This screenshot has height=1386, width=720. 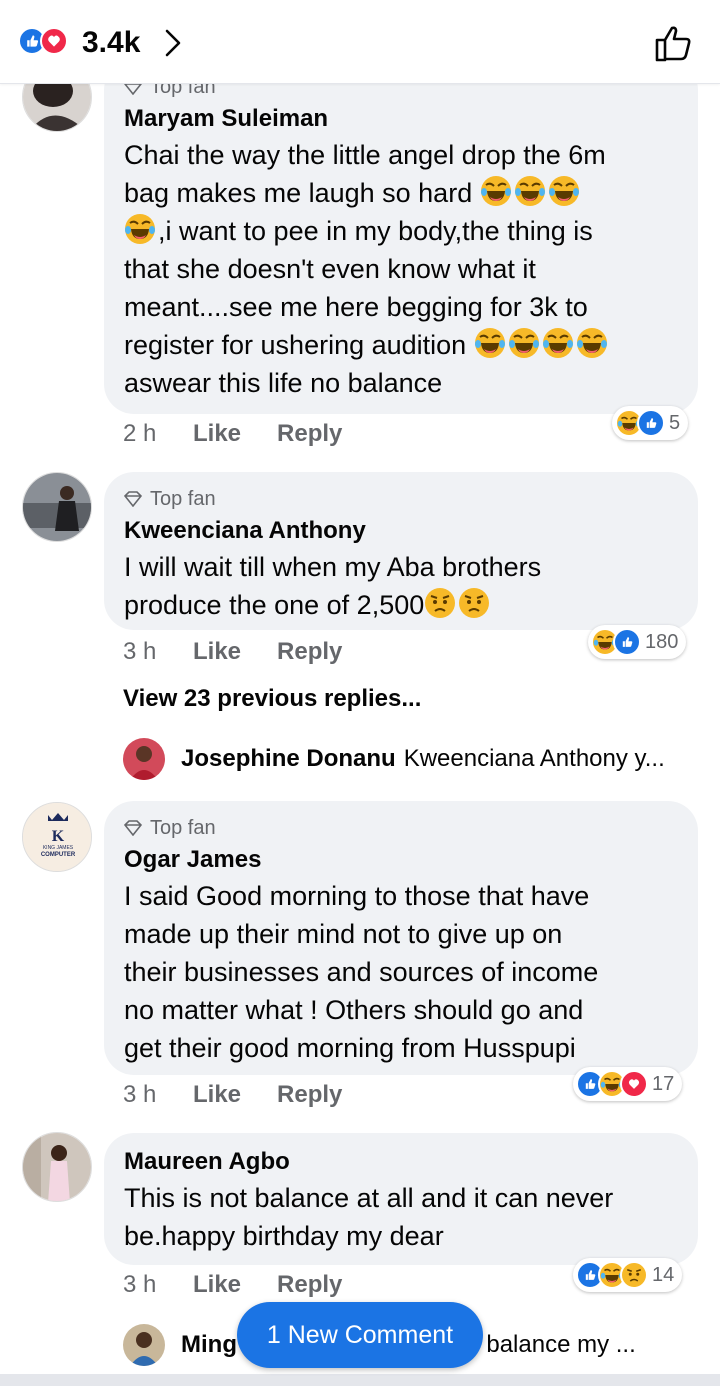 What do you see at coordinates (360, 1335) in the screenshot?
I see `new-comment-button: 1 New Comment` at bounding box center [360, 1335].